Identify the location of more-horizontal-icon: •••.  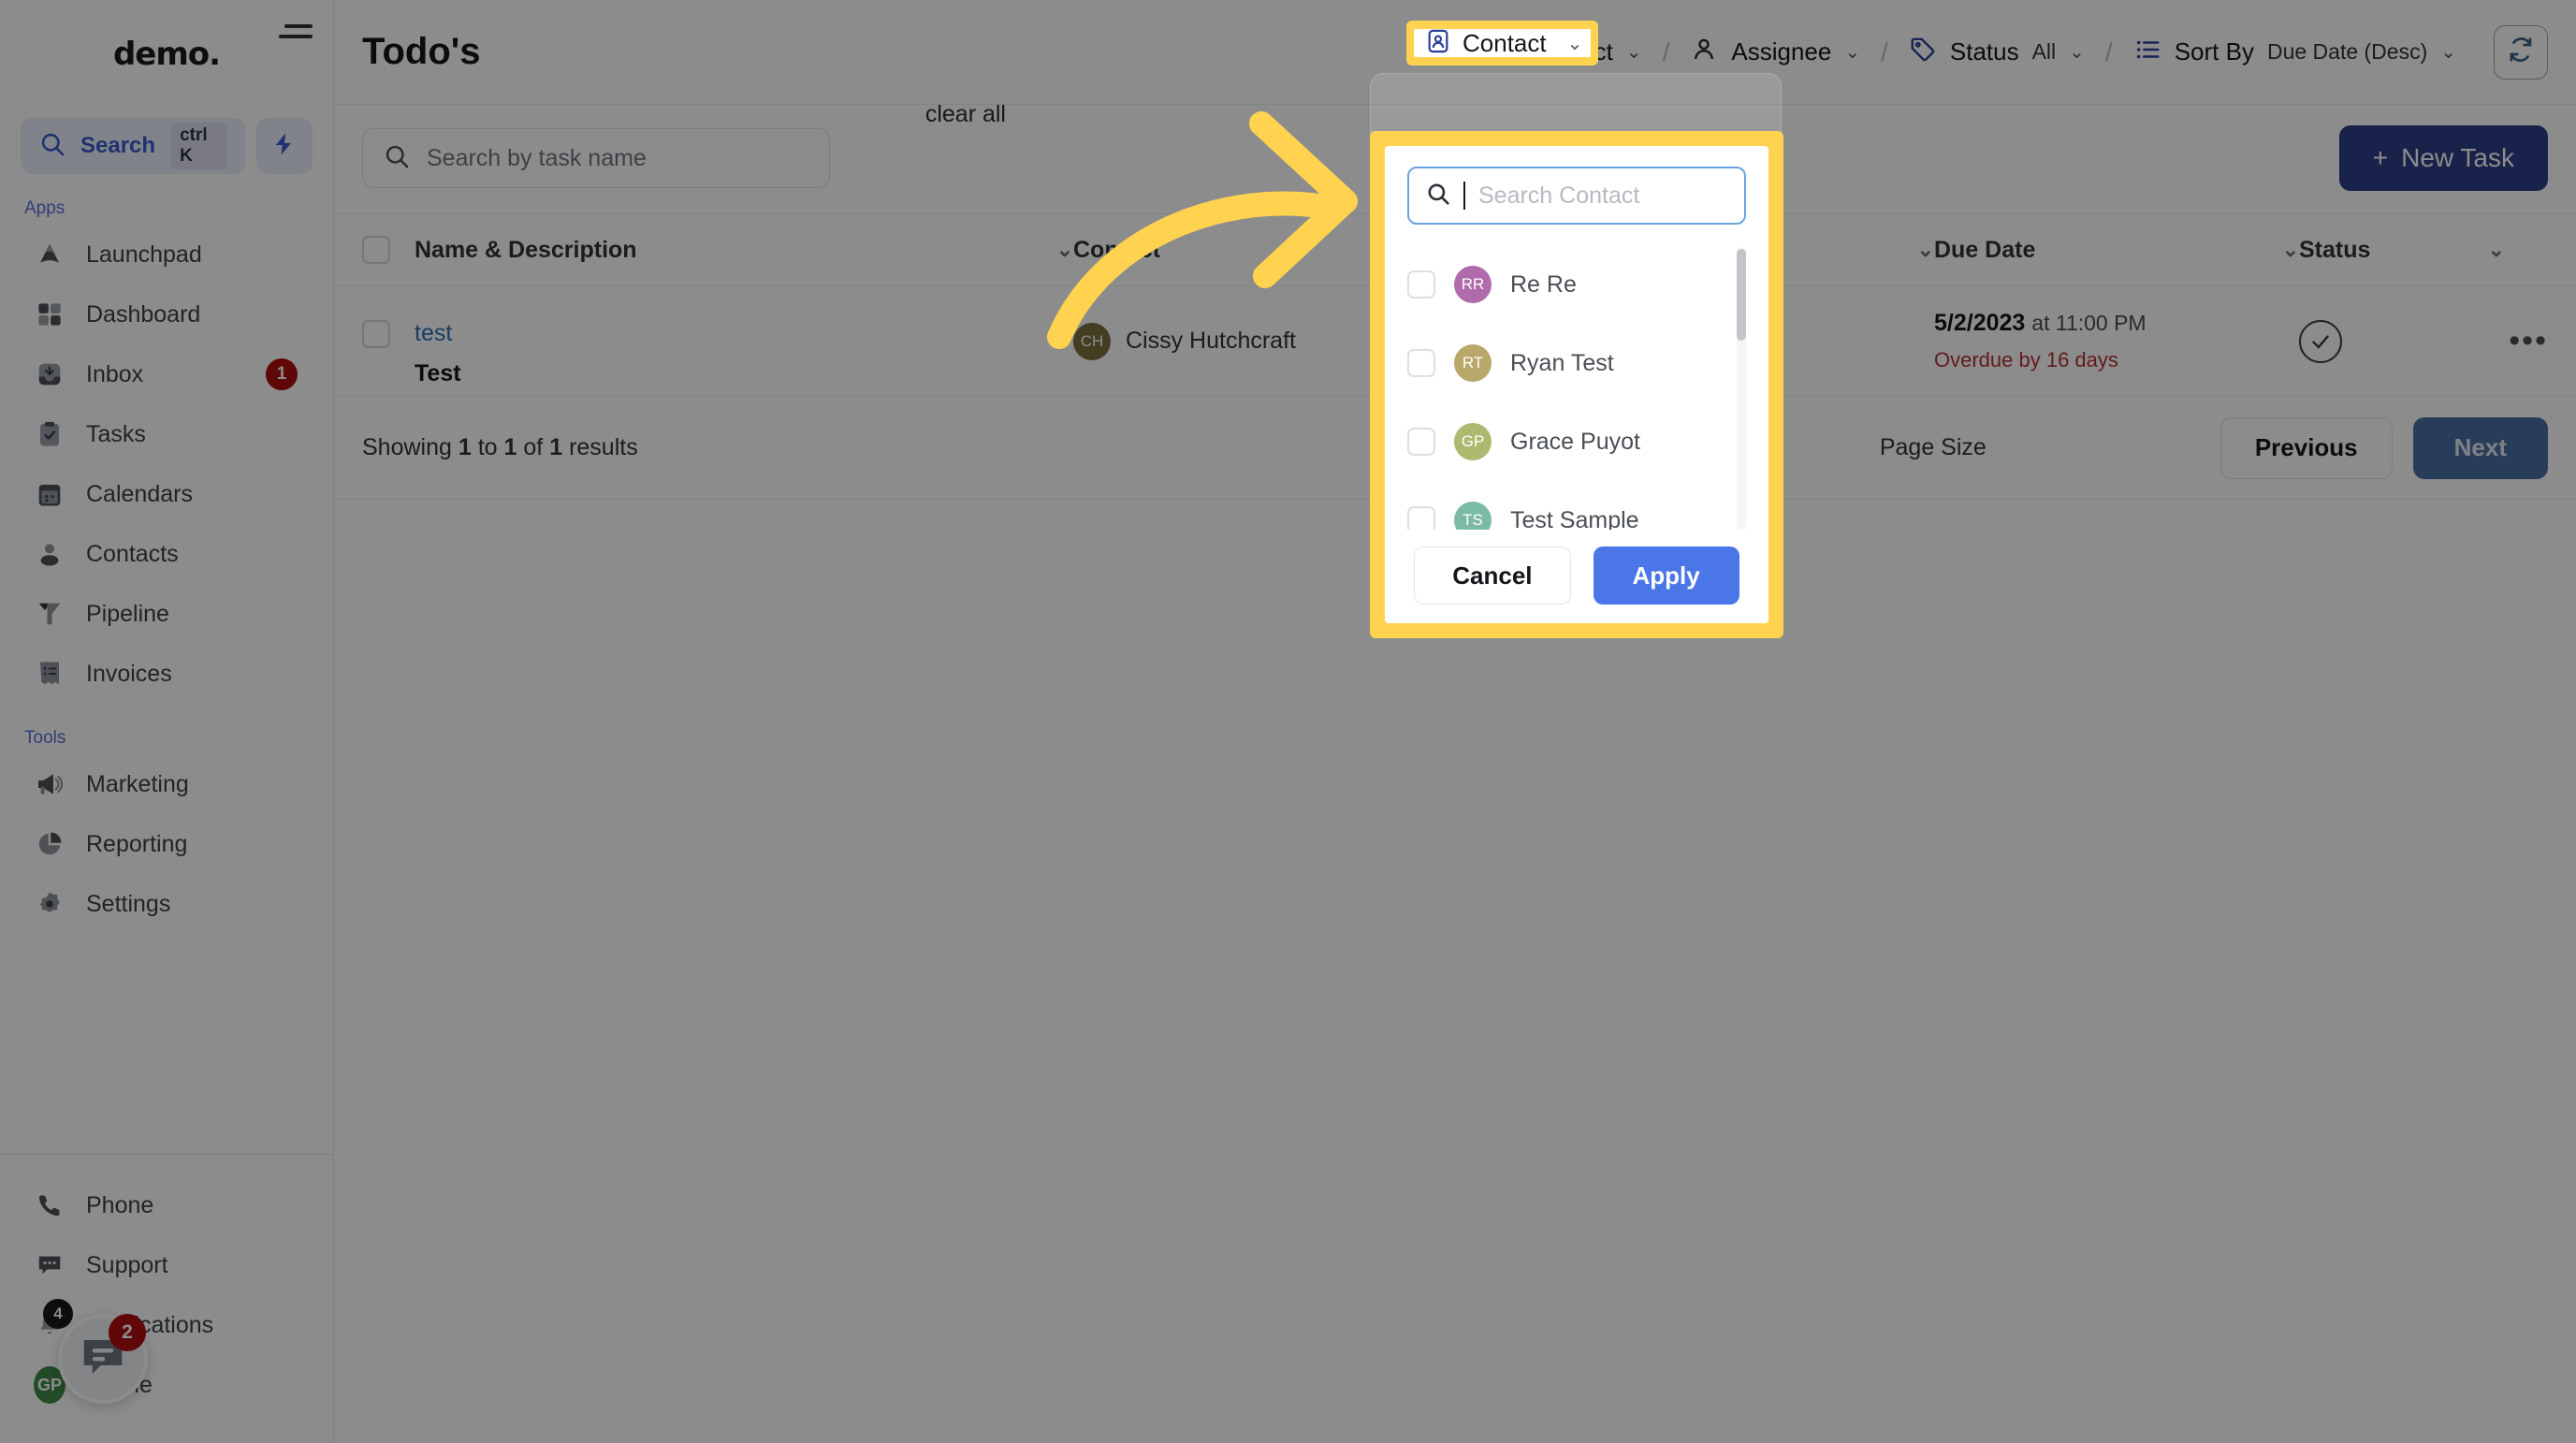
(2528, 341).